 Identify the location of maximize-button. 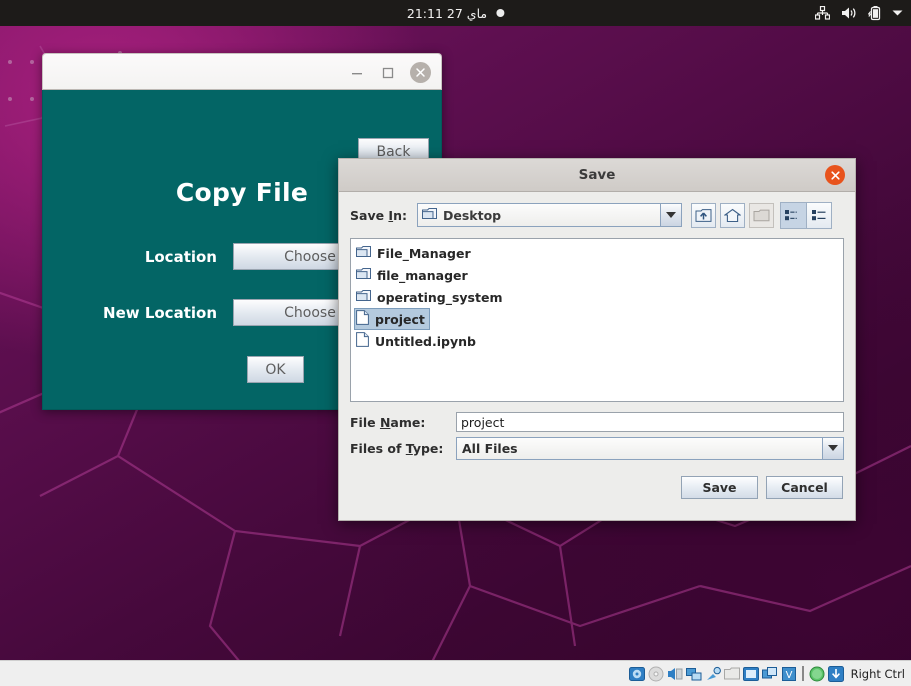
(387, 72).